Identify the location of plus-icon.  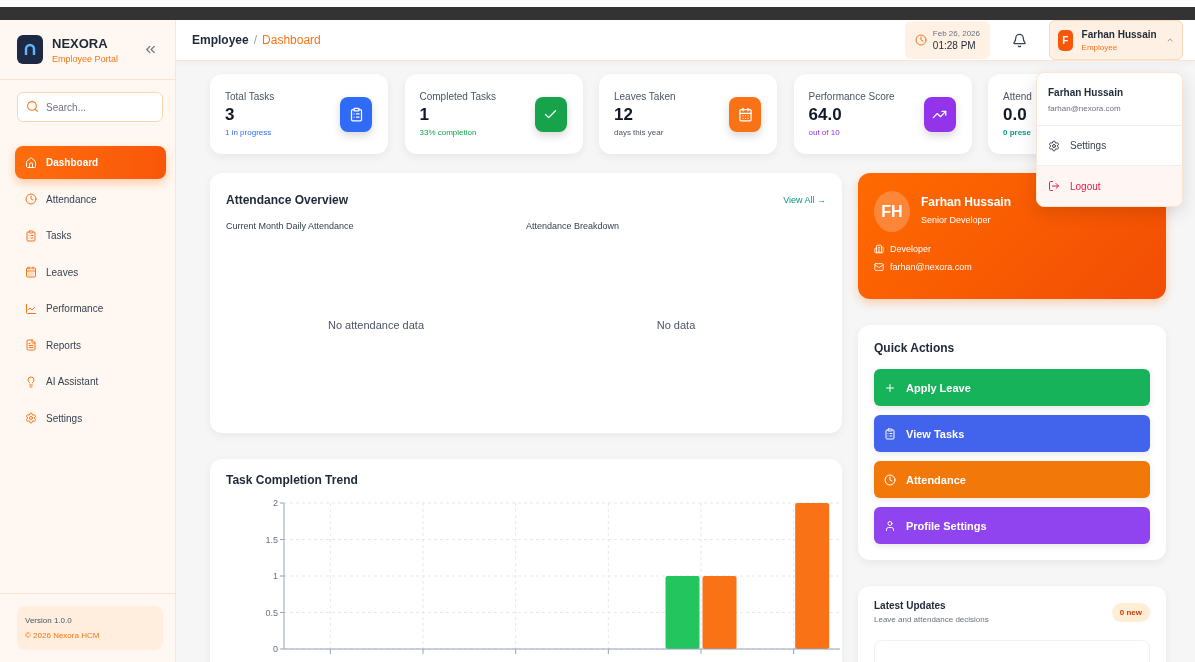
(890, 387).